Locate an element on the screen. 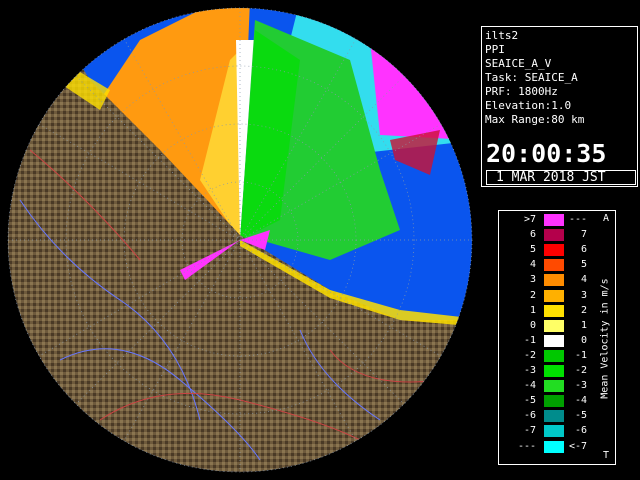 The width and height of the screenshot is (640, 480). scan-type: PPI is located at coordinates (495, 49).